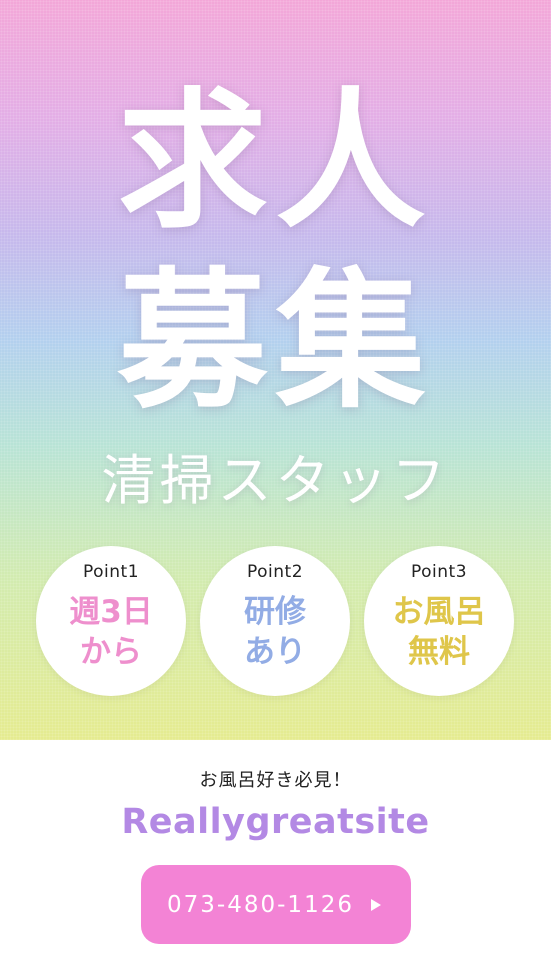 The width and height of the screenshot is (551, 980). Describe the element at coordinates (375, 905) in the screenshot. I see `play-icon` at that location.